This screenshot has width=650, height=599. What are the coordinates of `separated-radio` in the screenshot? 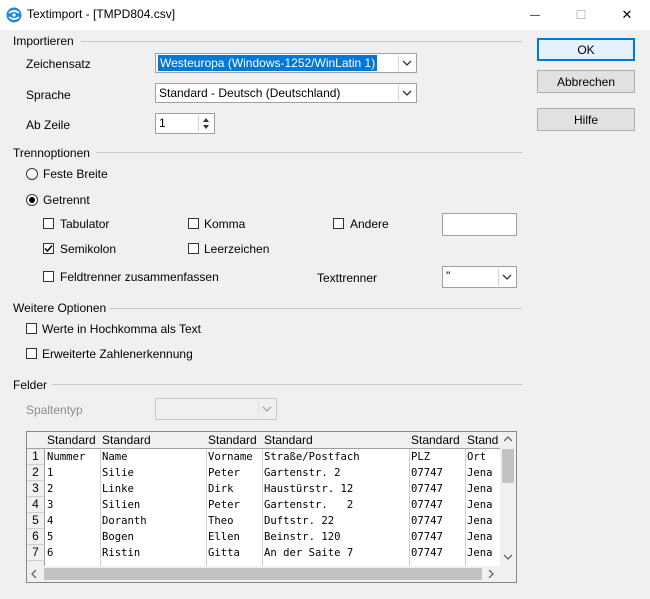 It's located at (32, 200).